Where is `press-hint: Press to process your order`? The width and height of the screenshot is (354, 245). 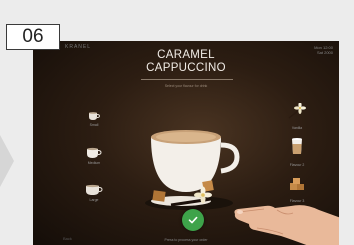 press-hint: Press to process your order is located at coordinates (186, 240).